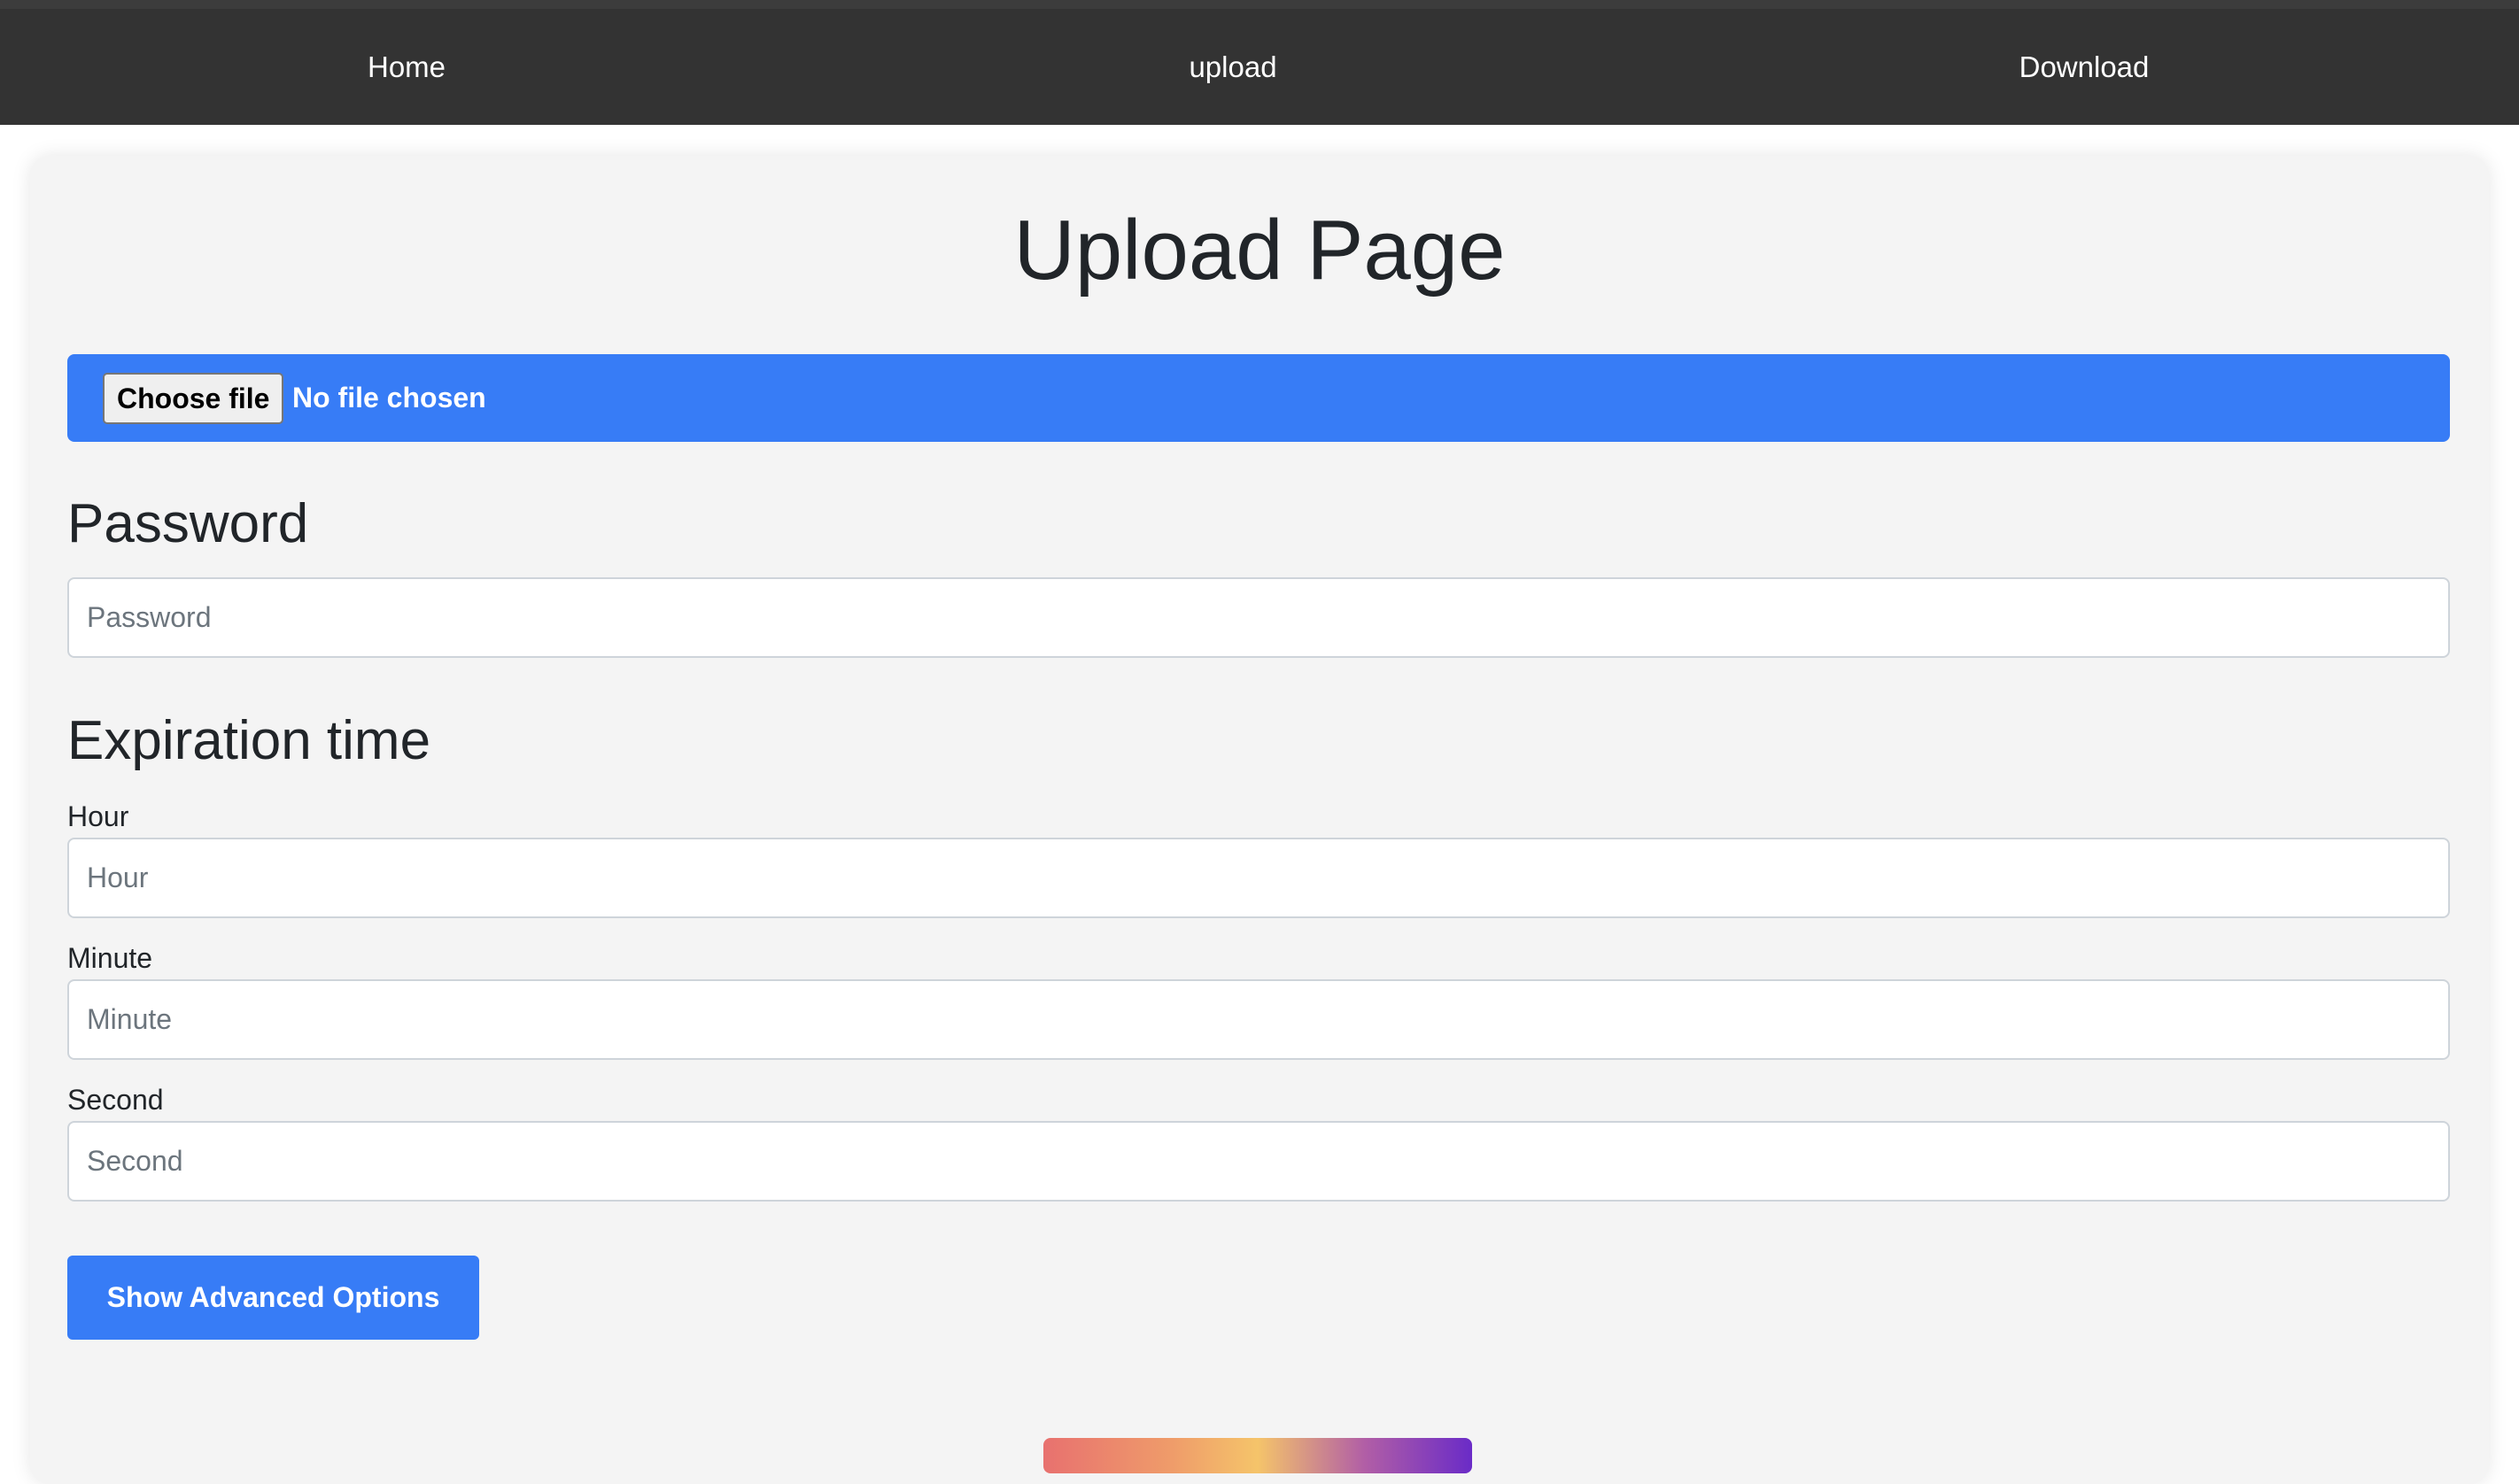 The width and height of the screenshot is (2519, 1484). Describe the element at coordinates (273, 1298) in the screenshot. I see `show-advanced-options-button: Show Advanced Options` at that location.